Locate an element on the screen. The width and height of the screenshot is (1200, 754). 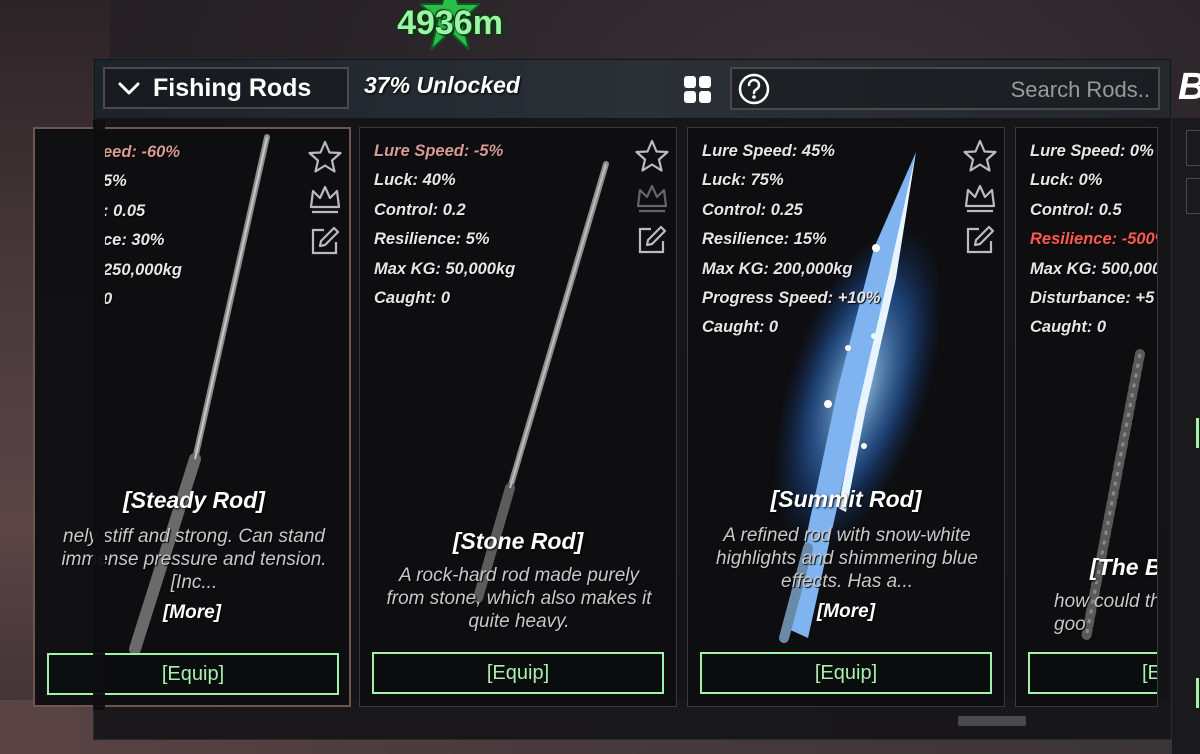
stat-max-kg: 250,000kg is located at coordinates (142, 269).